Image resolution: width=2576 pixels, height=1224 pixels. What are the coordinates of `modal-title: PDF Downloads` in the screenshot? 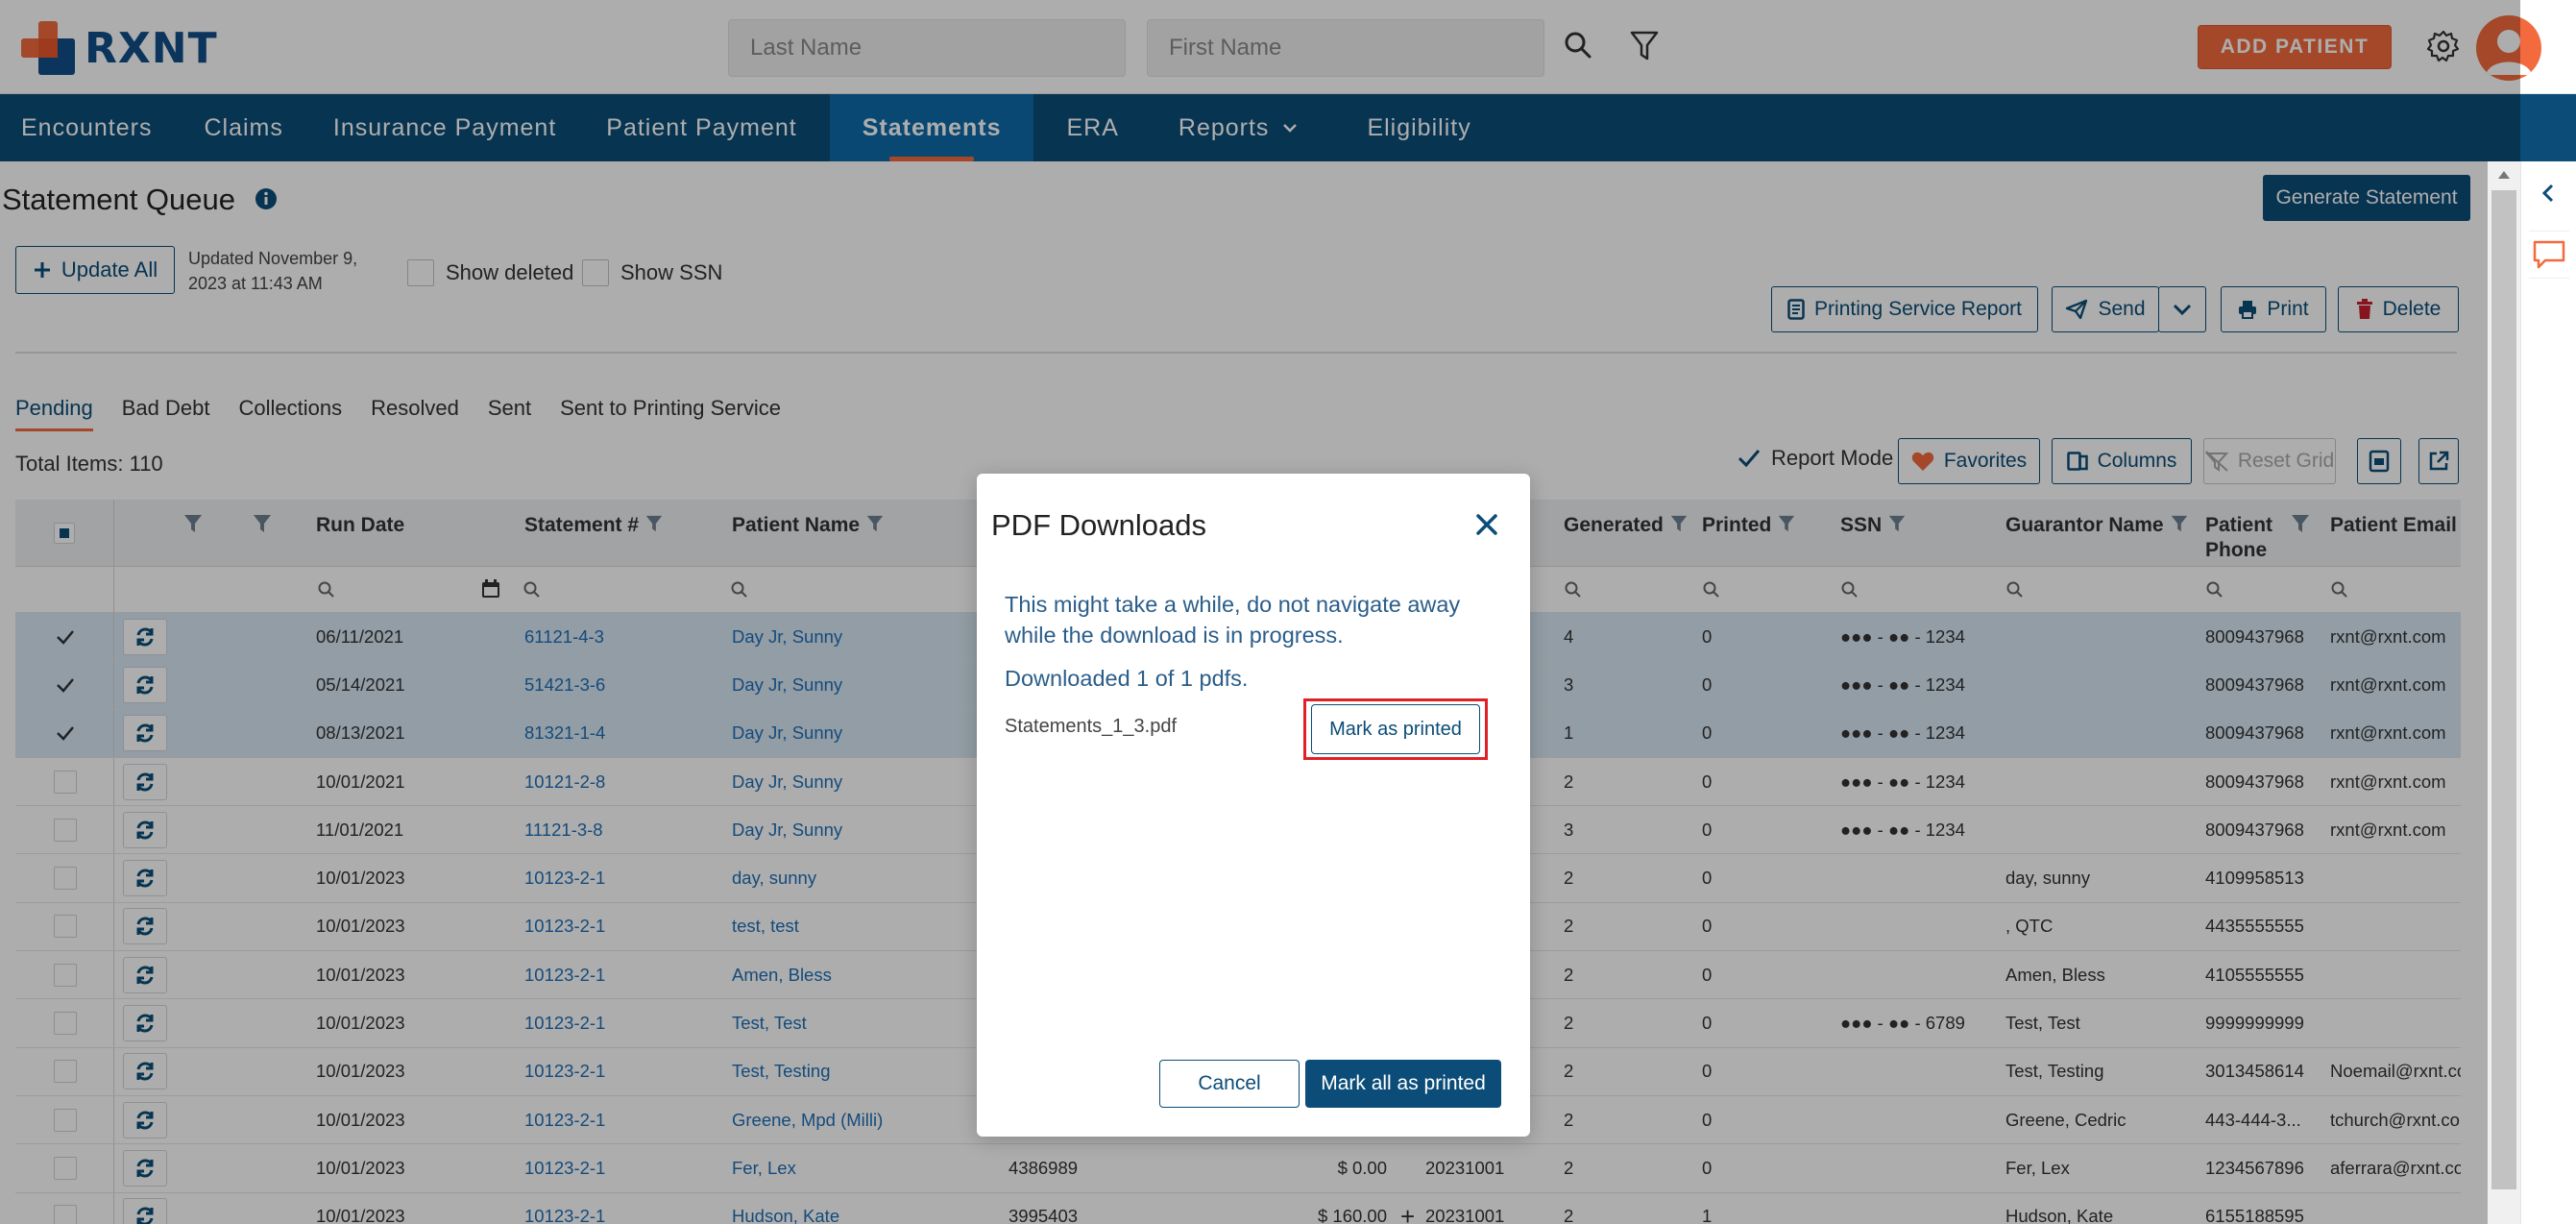 It's located at (1099, 525).